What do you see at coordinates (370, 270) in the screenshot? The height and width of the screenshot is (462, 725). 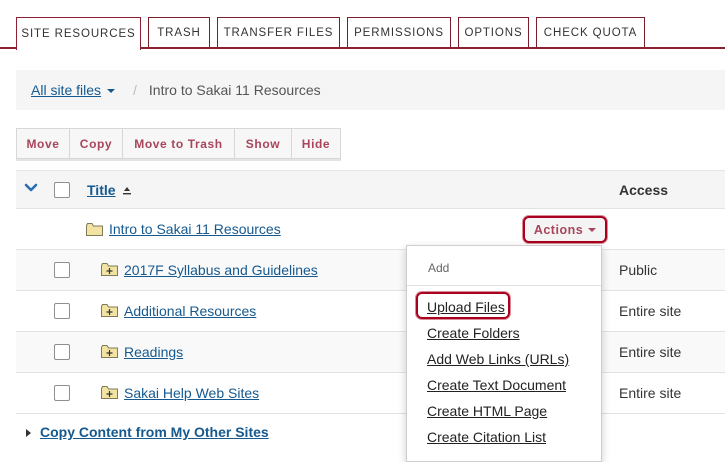 I see `table-row: 2017F Syllabus and Guidelines Public` at bounding box center [370, 270].